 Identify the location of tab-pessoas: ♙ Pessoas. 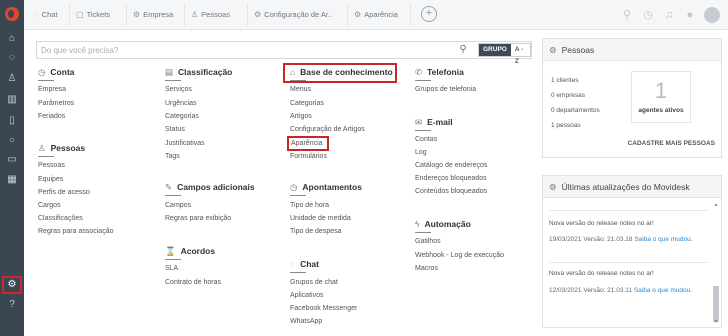
(216, 15).